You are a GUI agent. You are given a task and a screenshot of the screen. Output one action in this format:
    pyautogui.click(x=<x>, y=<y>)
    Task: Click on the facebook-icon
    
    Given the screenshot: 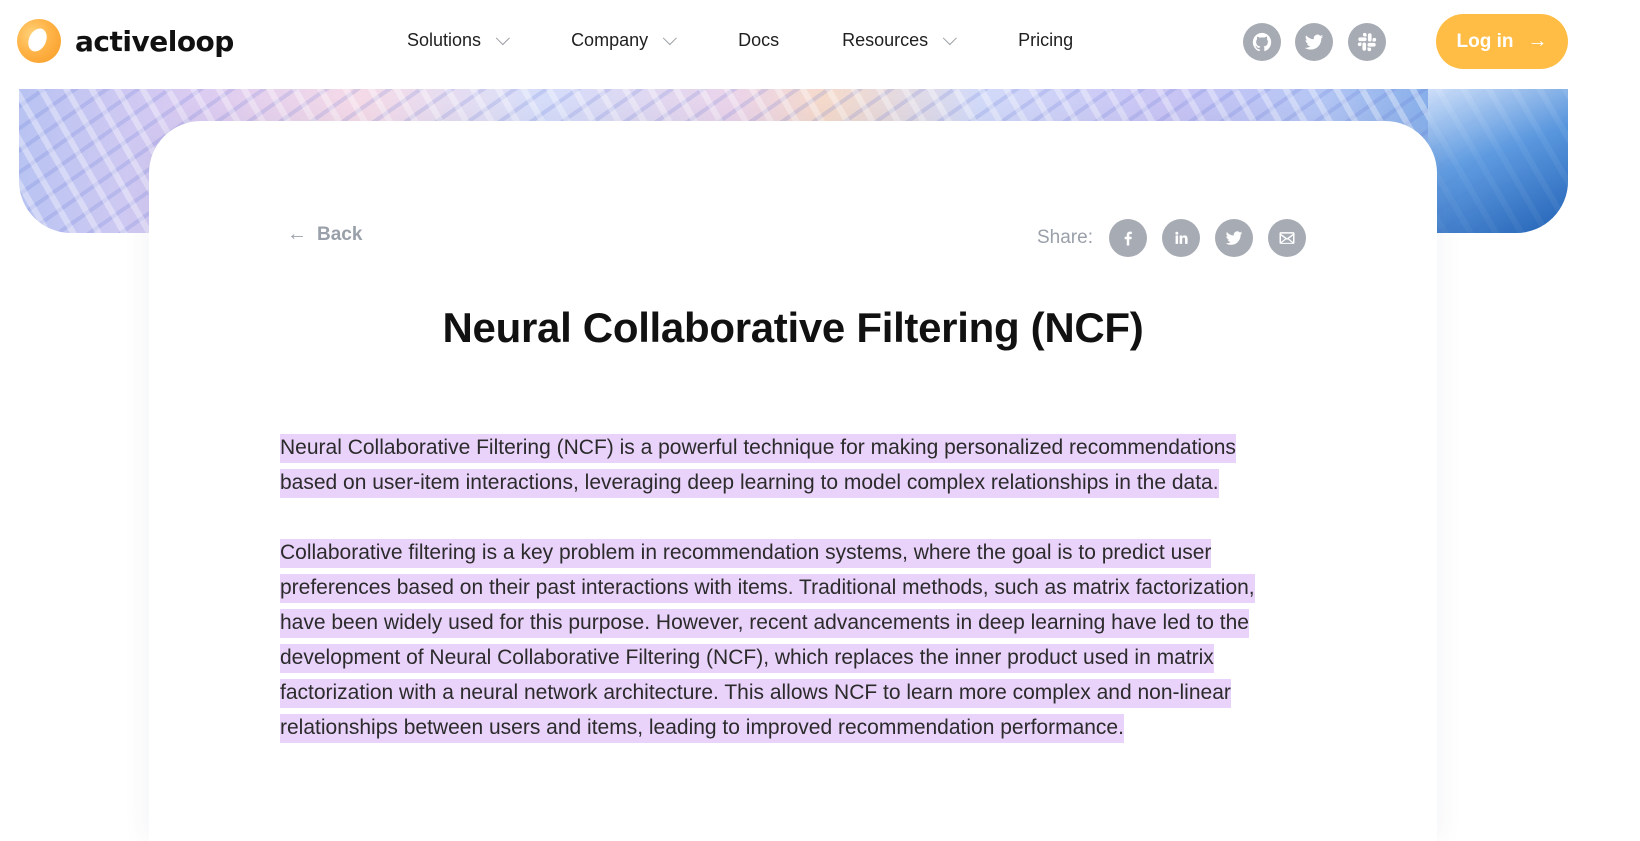 What is the action you would take?
    pyautogui.click(x=1128, y=238)
    